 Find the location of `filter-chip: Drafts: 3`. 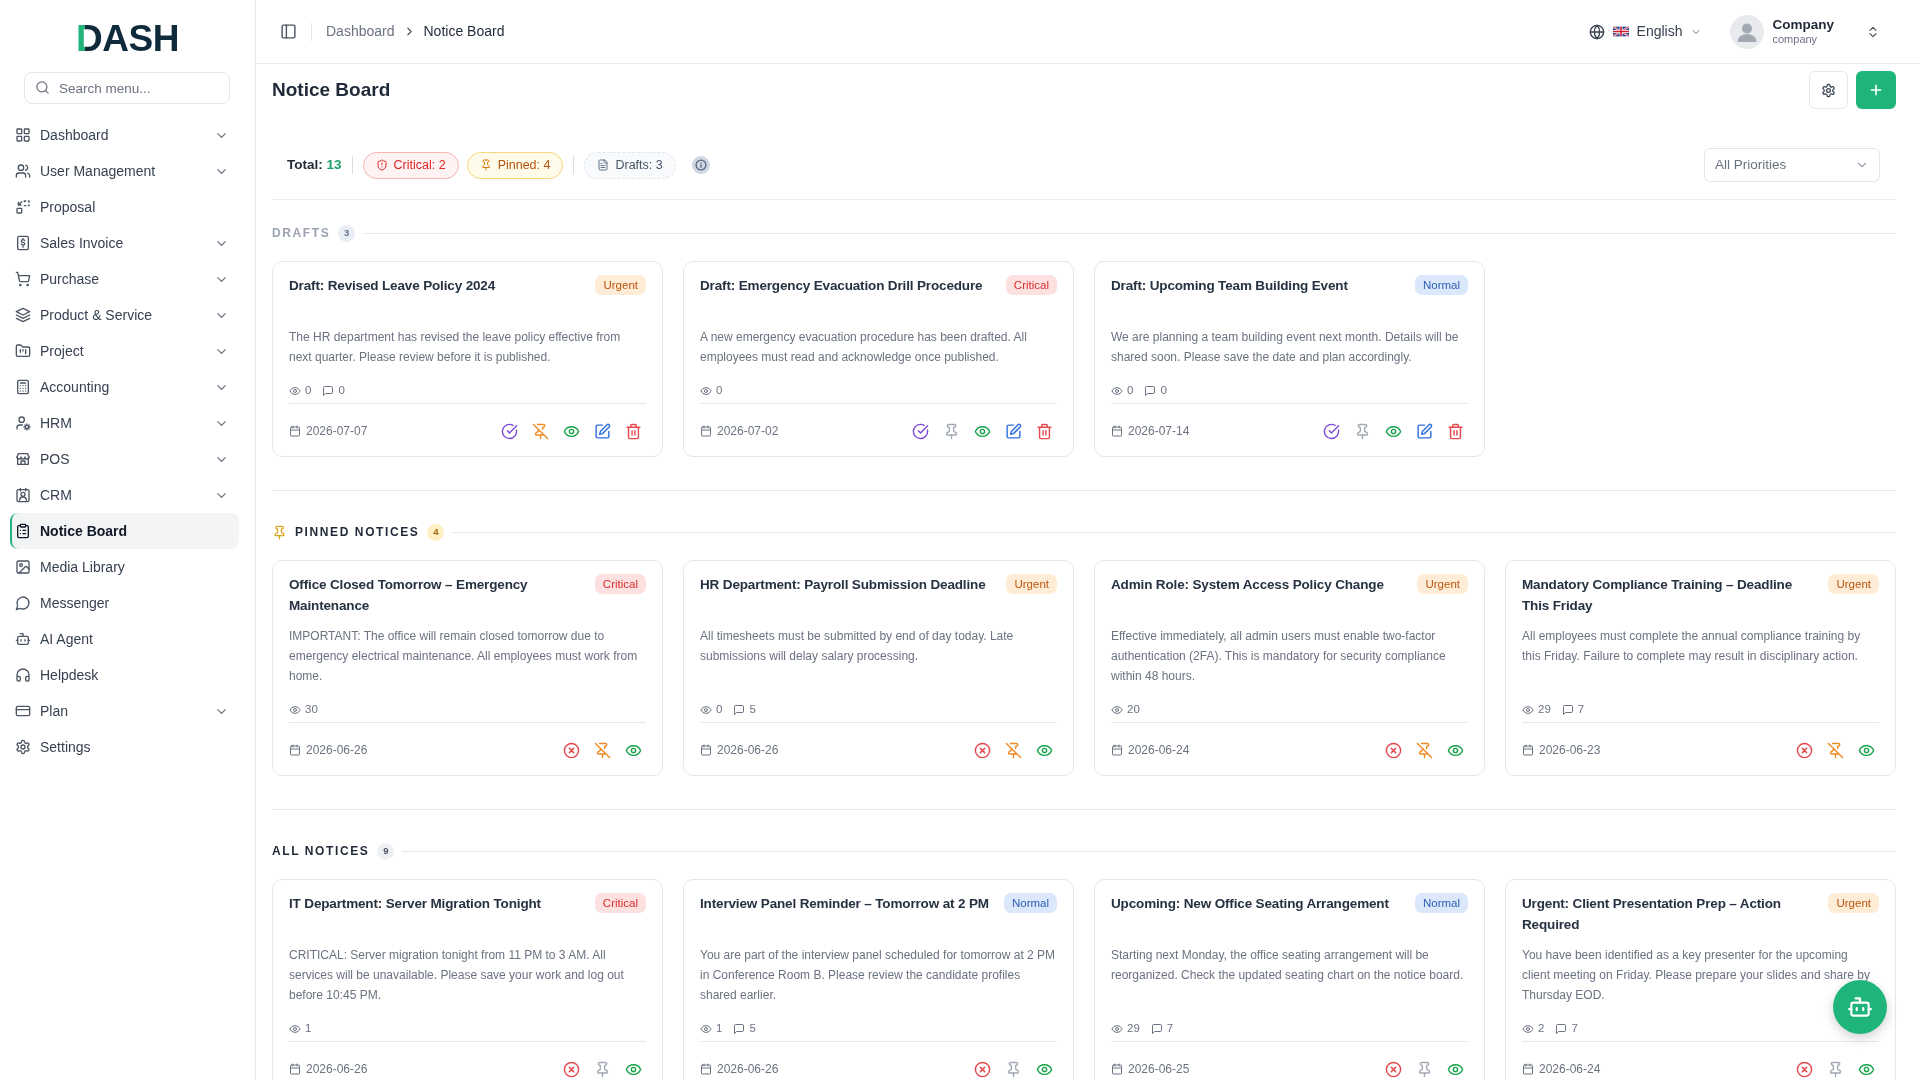

filter-chip: Drafts: 3 is located at coordinates (630, 165).